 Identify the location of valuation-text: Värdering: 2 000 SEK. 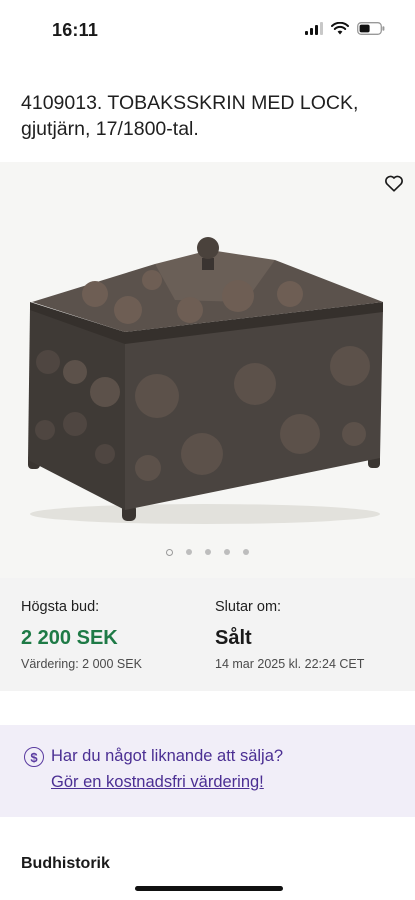
(81, 664).